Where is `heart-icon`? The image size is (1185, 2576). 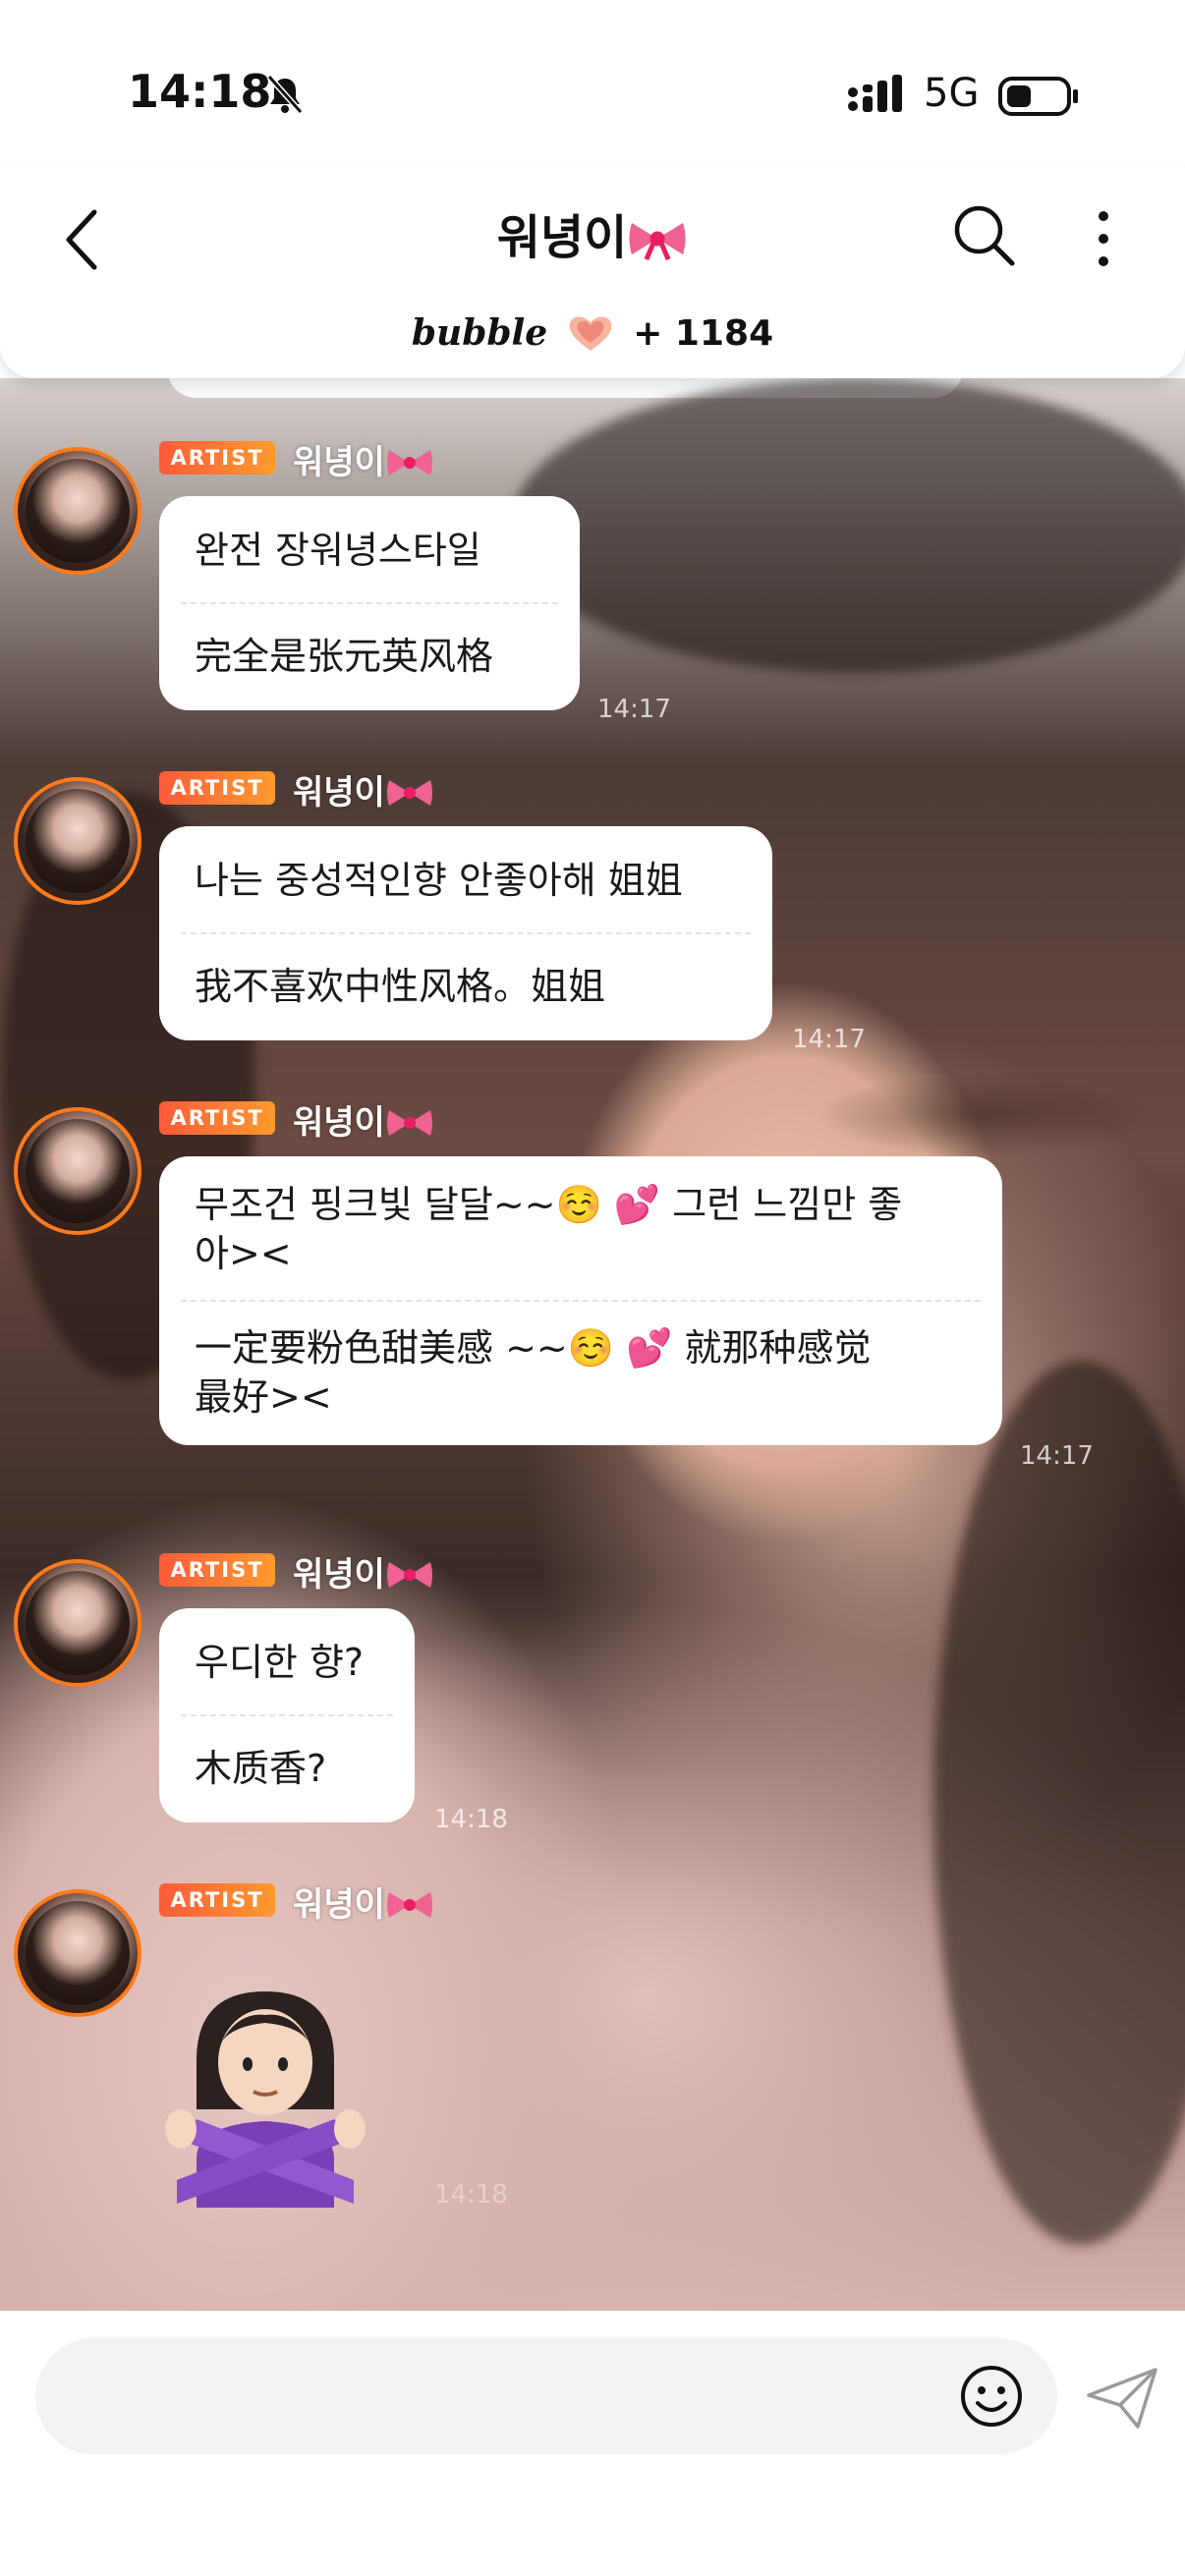 heart-icon is located at coordinates (591, 333).